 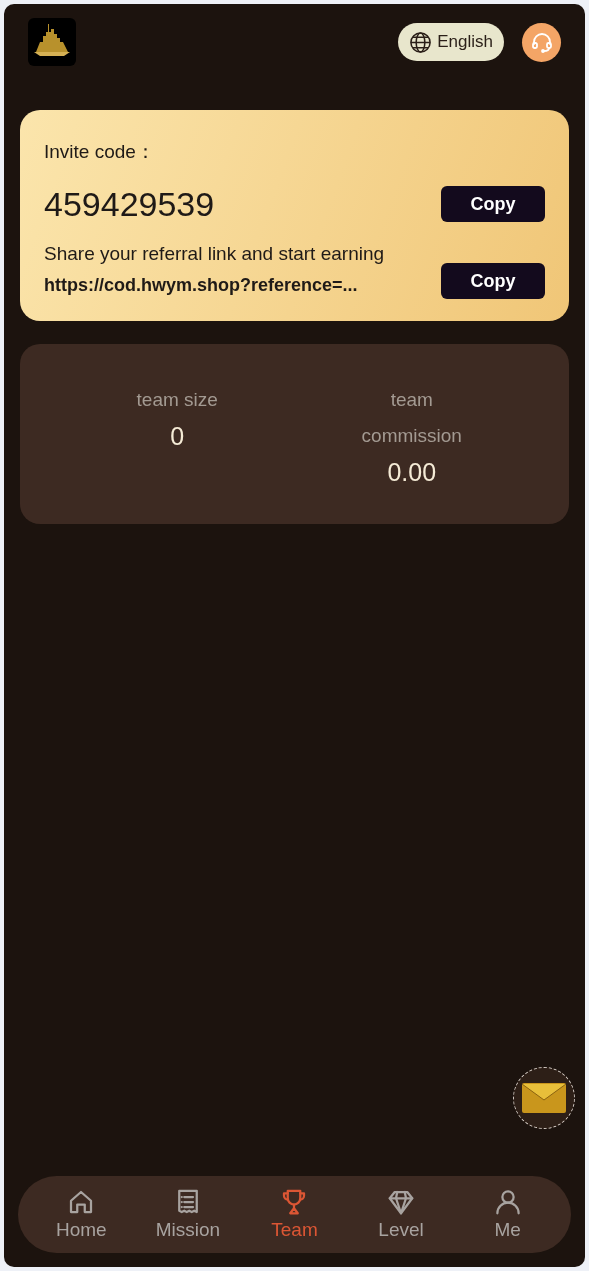 What do you see at coordinates (177, 436) in the screenshot?
I see `stat-value: 0` at bounding box center [177, 436].